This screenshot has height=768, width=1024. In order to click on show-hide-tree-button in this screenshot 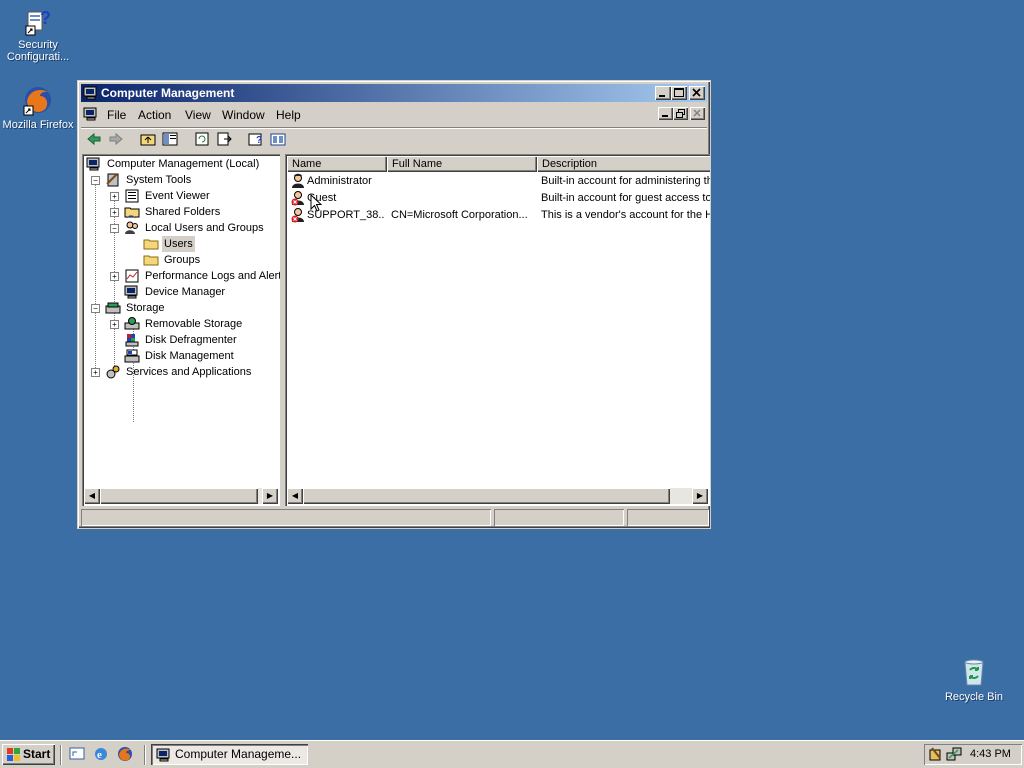, I will do `click(170, 139)`.